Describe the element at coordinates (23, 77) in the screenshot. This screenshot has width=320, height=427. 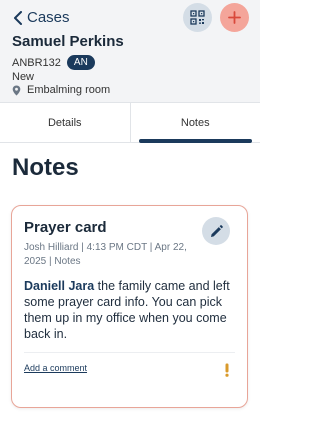
I see `case-status: New` at that location.